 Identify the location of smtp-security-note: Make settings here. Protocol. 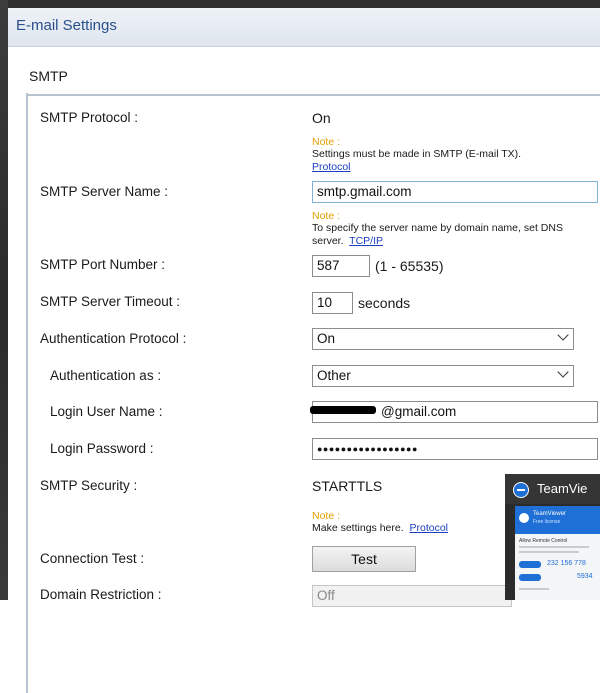
(412, 528).